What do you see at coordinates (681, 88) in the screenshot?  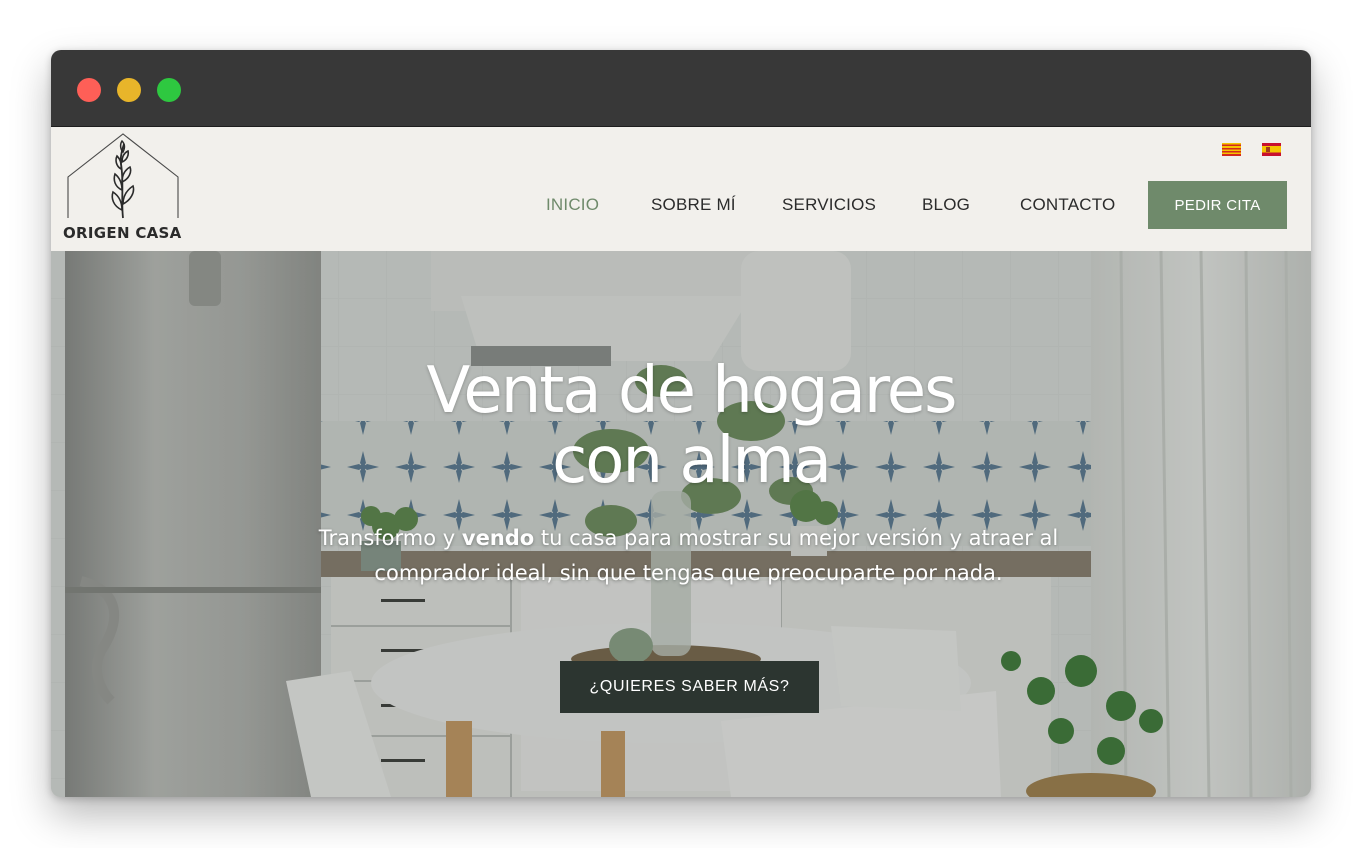 I see `window-titlebar` at bounding box center [681, 88].